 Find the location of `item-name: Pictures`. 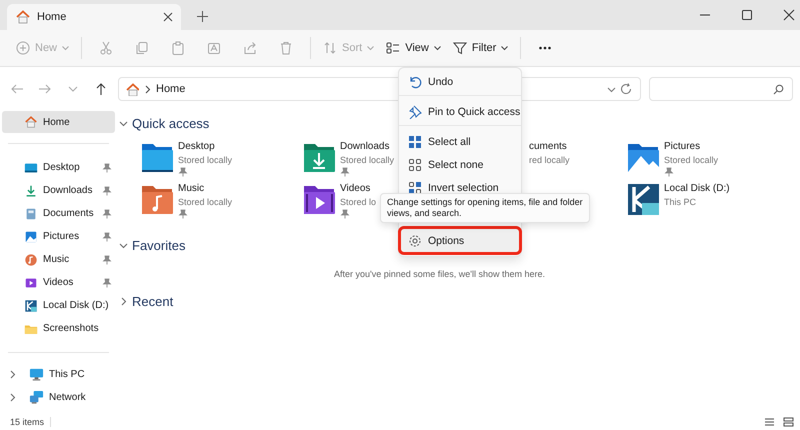

item-name: Pictures is located at coordinates (683, 147).